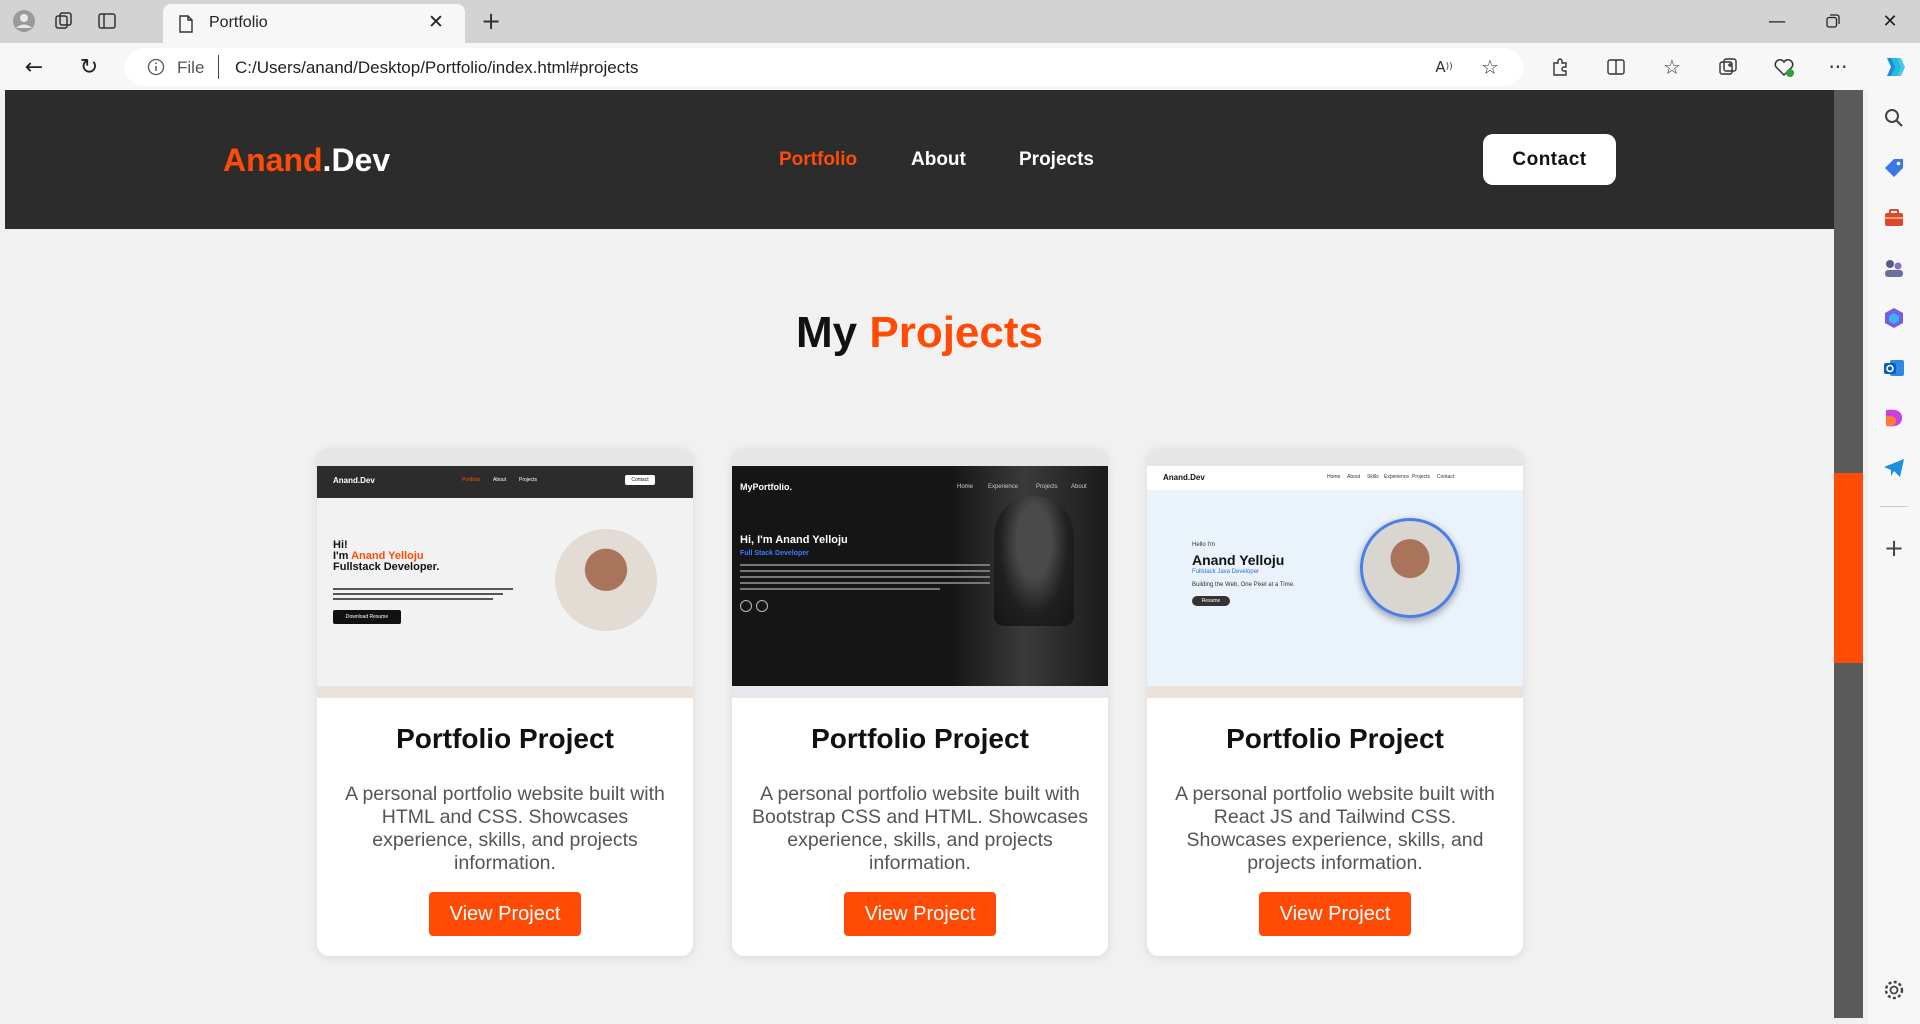 Image resolution: width=1920 pixels, height=1024 pixels. What do you see at coordinates (1490, 67) in the screenshot?
I see `favorite-star-icon: ☆` at bounding box center [1490, 67].